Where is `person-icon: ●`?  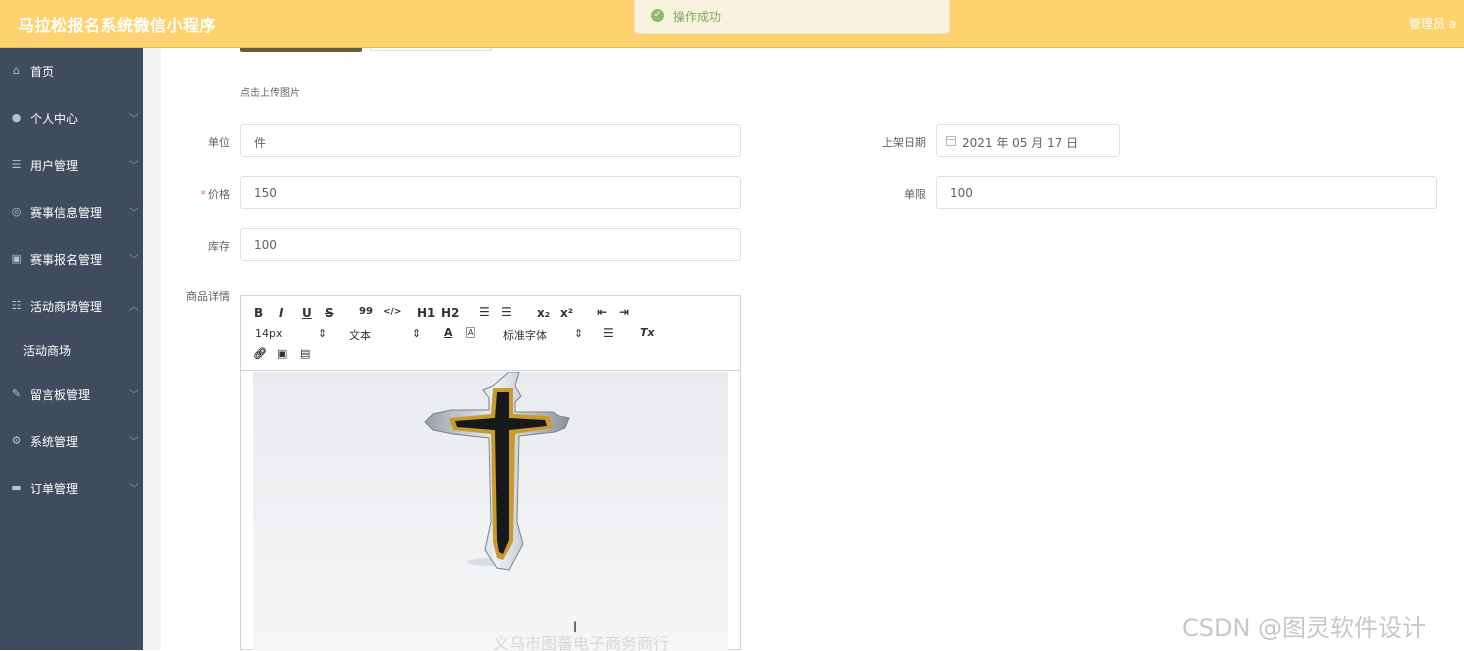
person-icon: ● is located at coordinates (16, 117).